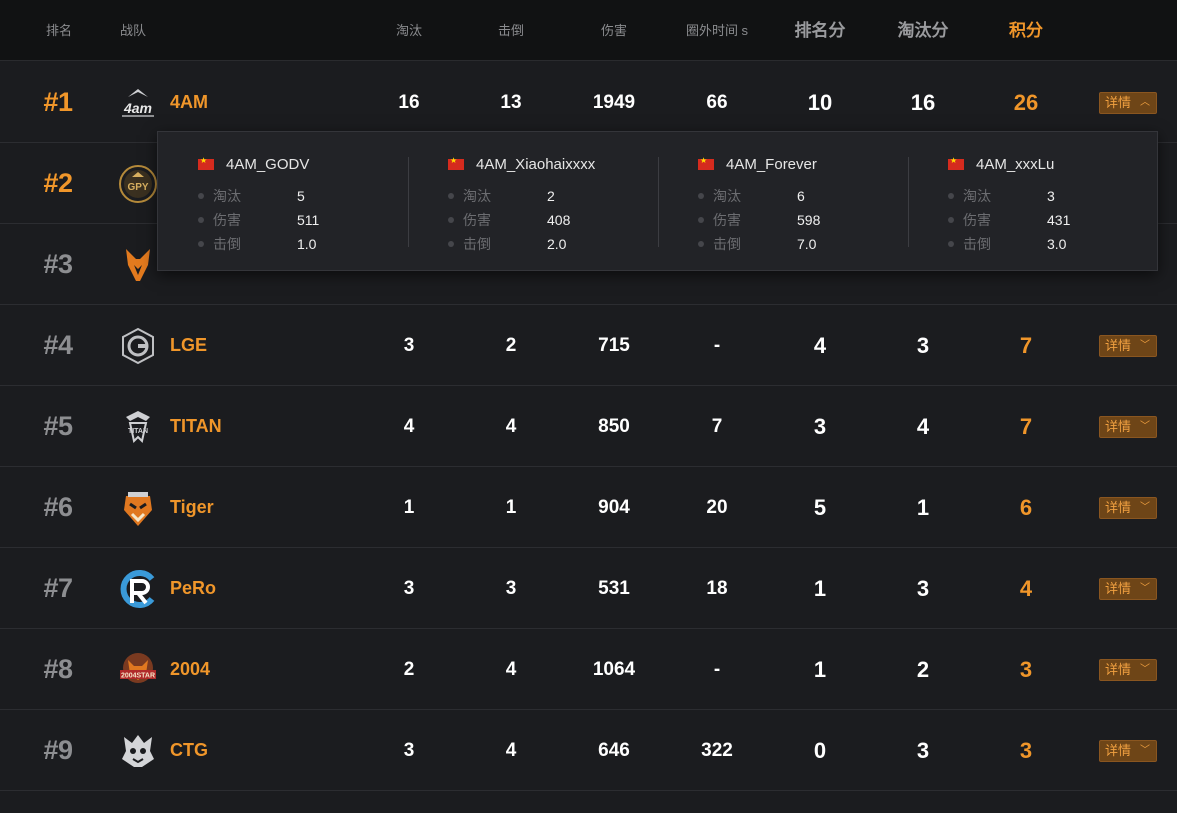  I want to click on rank-number: #6, so click(58, 507).